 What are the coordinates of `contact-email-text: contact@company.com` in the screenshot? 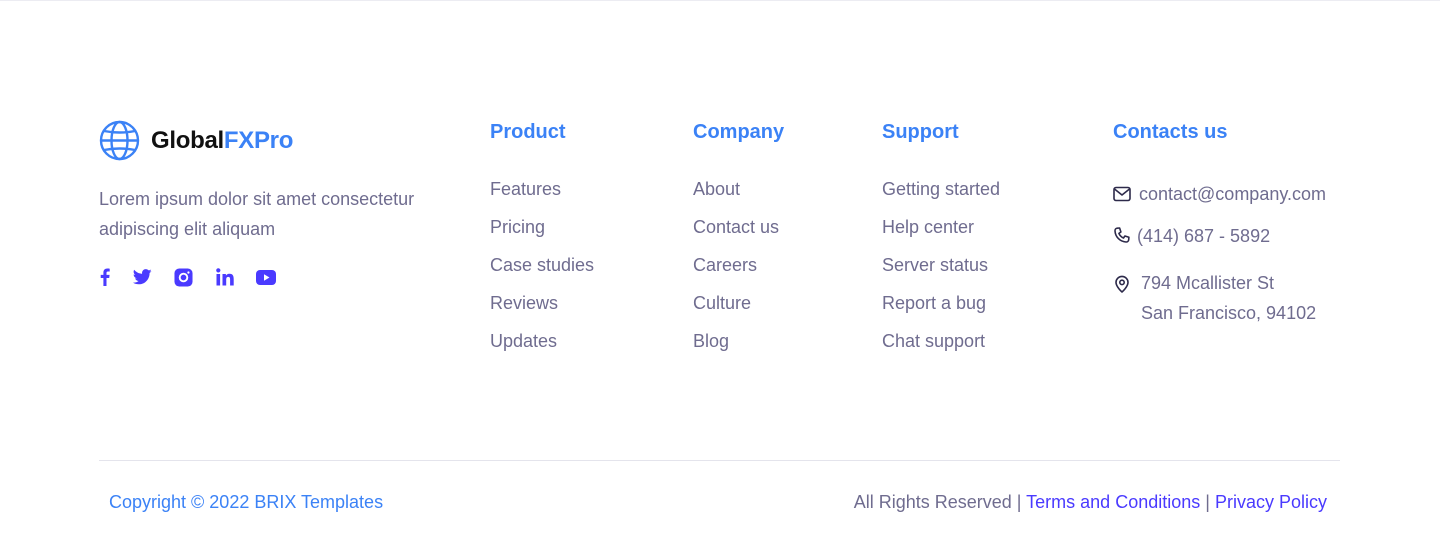 It's located at (1233, 194).